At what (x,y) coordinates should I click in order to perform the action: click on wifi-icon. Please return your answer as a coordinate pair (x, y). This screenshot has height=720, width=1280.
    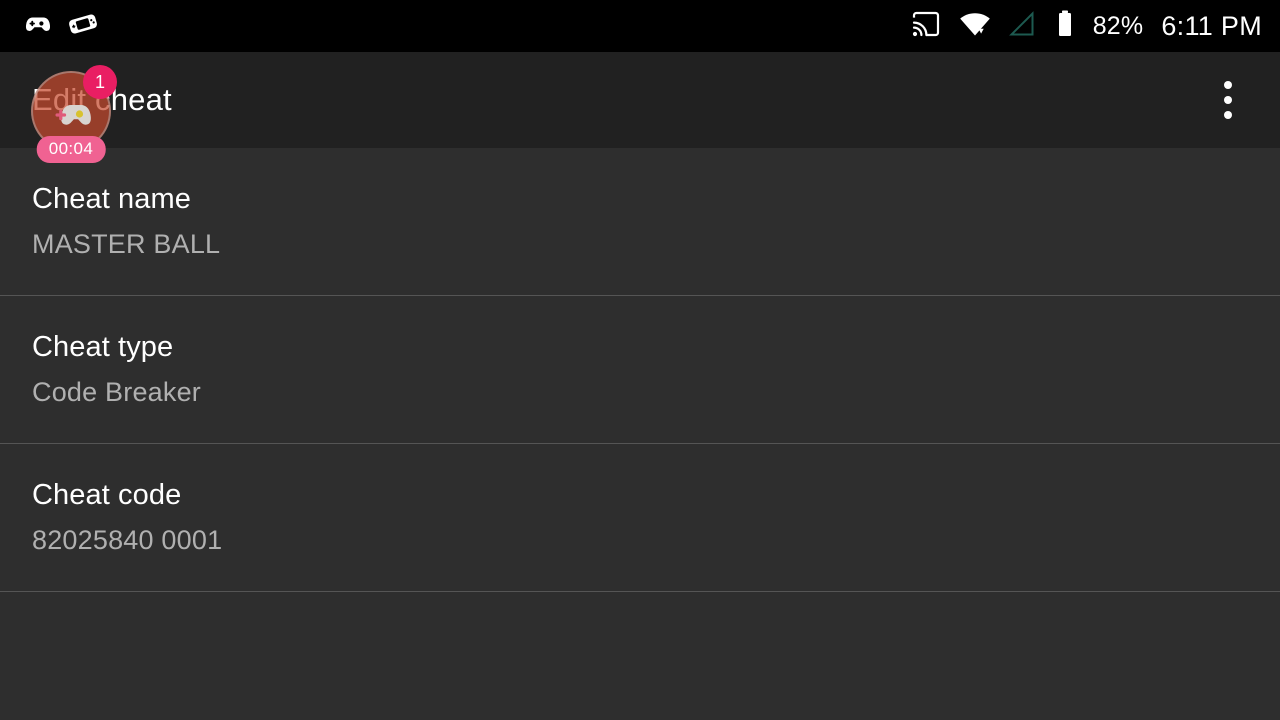
    Looking at the image, I should click on (975, 26).